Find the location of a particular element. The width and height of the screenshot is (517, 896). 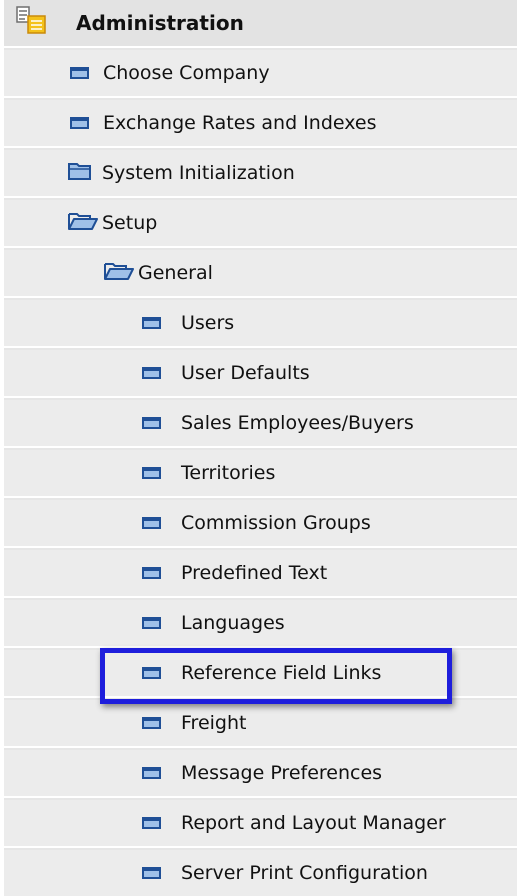

menu-header-label: Administration is located at coordinates (160, 23).